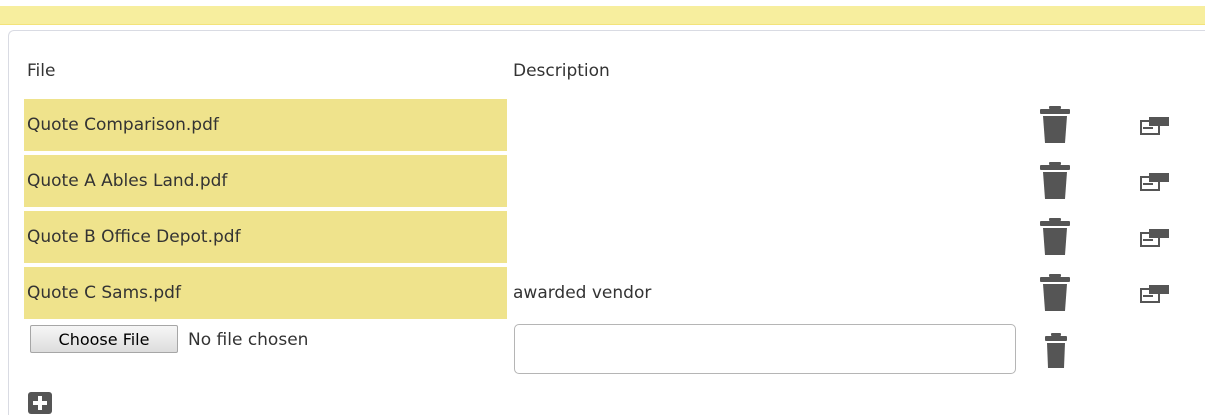 Image resolution: width=1205 pixels, height=415 pixels. I want to click on attachment-row: Quote B Office Depot.pdf, so click(602, 237).